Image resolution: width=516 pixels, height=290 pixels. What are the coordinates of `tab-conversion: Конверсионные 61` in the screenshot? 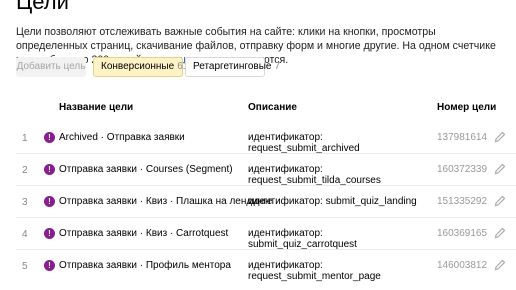 It's located at (140, 67).